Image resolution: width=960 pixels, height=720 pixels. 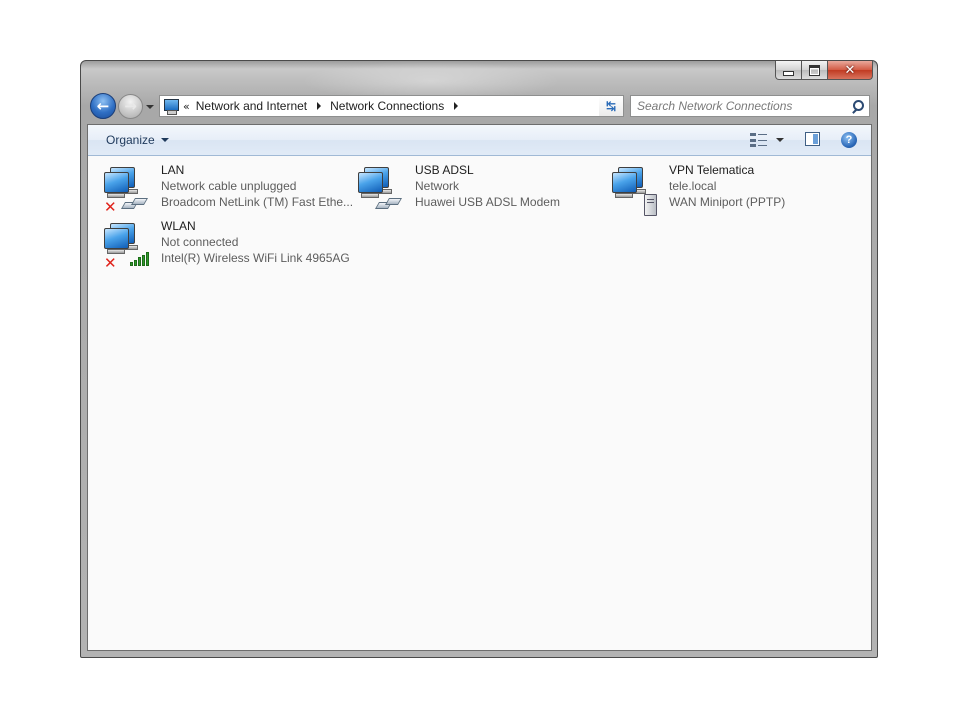 What do you see at coordinates (186, 106) in the screenshot?
I see `breadcrumb-overflow-button: «` at bounding box center [186, 106].